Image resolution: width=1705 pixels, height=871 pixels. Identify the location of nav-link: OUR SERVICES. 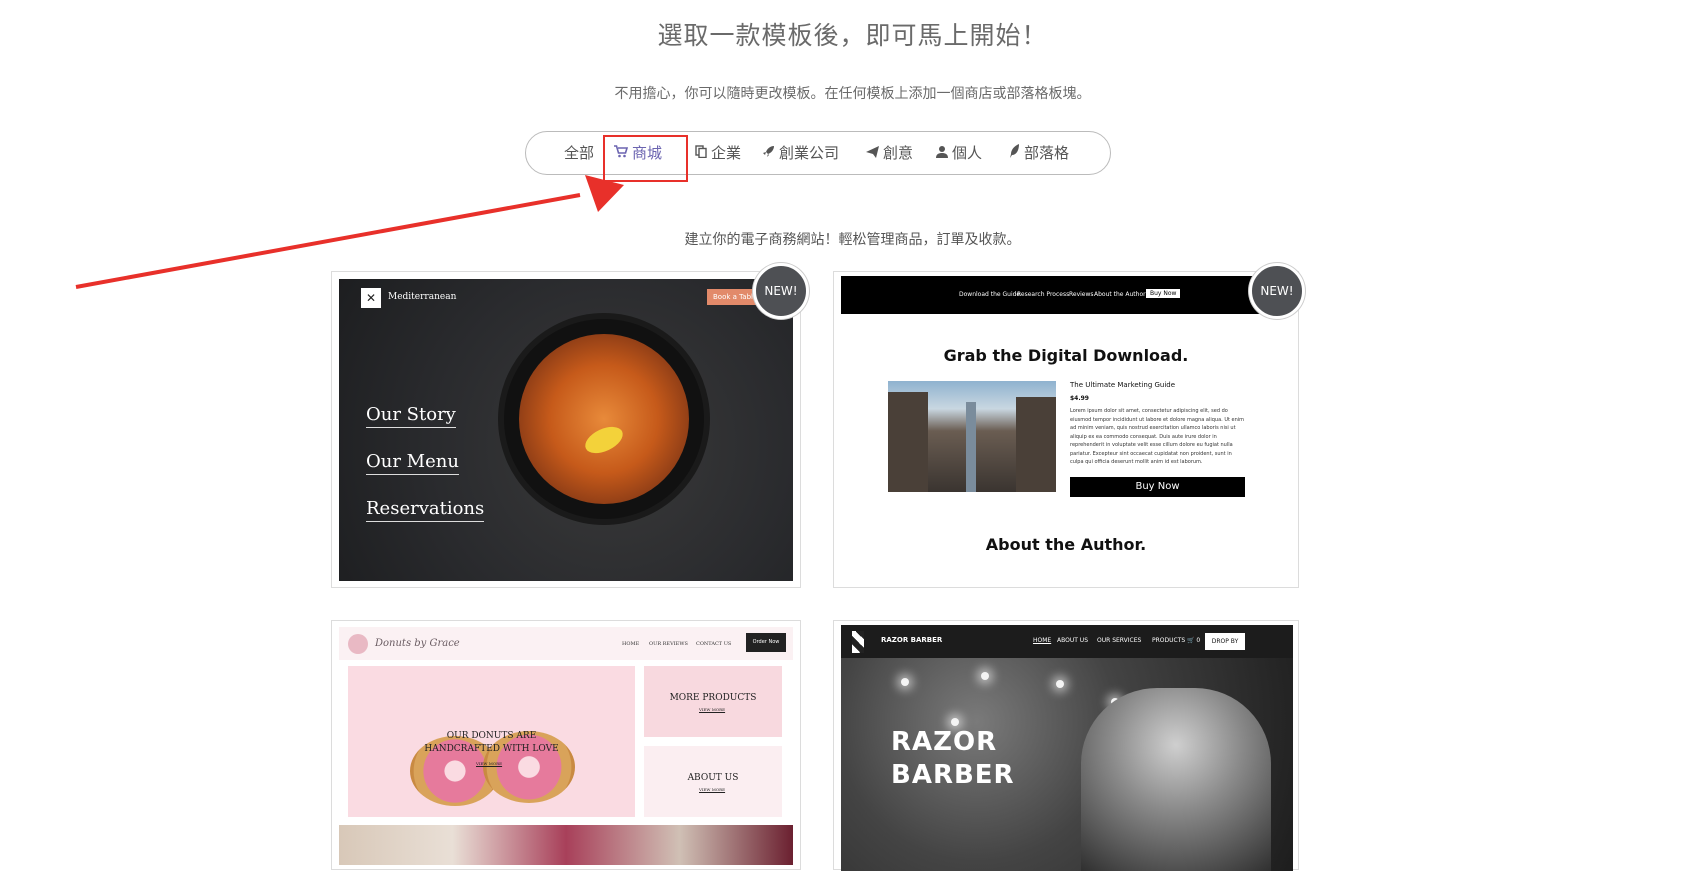
(1119, 640).